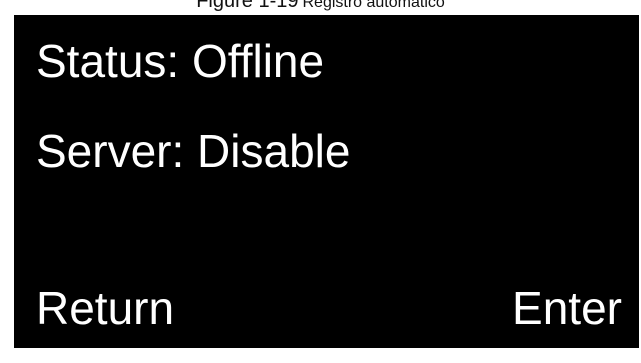 The height and width of the screenshot is (363, 641). What do you see at coordinates (567, 308) in the screenshot?
I see `enter-button: Enter` at bounding box center [567, 308].